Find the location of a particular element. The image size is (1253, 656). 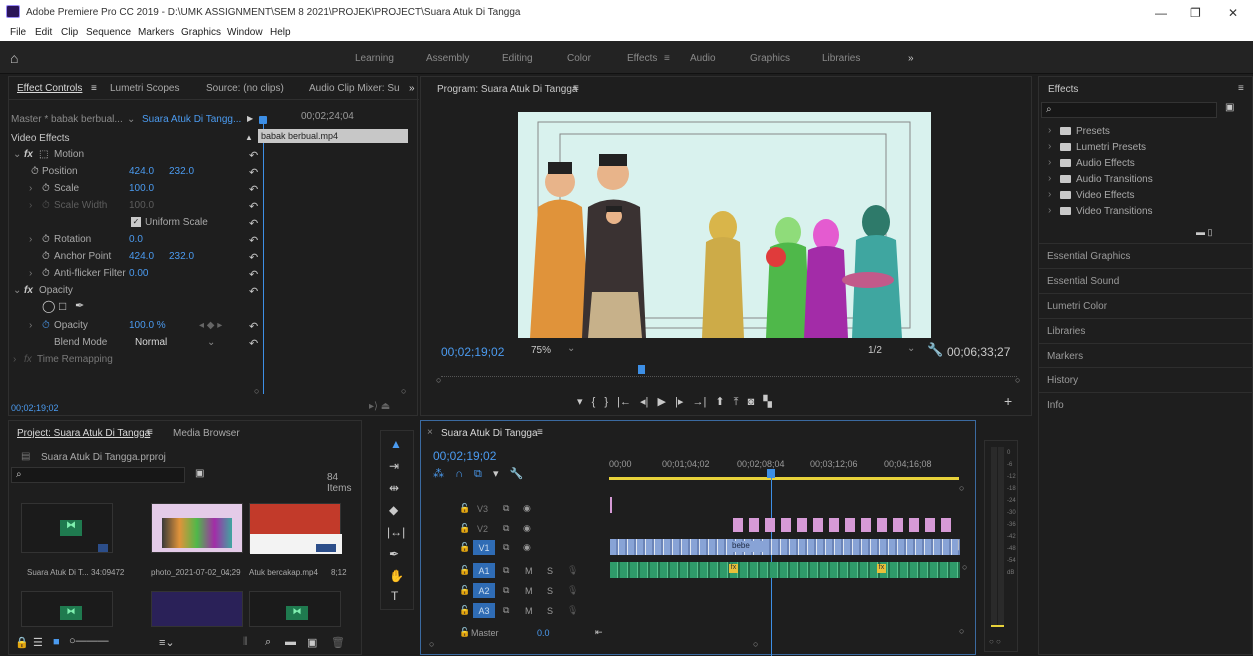

panel-history: History is located at coordinates (1145, 379).